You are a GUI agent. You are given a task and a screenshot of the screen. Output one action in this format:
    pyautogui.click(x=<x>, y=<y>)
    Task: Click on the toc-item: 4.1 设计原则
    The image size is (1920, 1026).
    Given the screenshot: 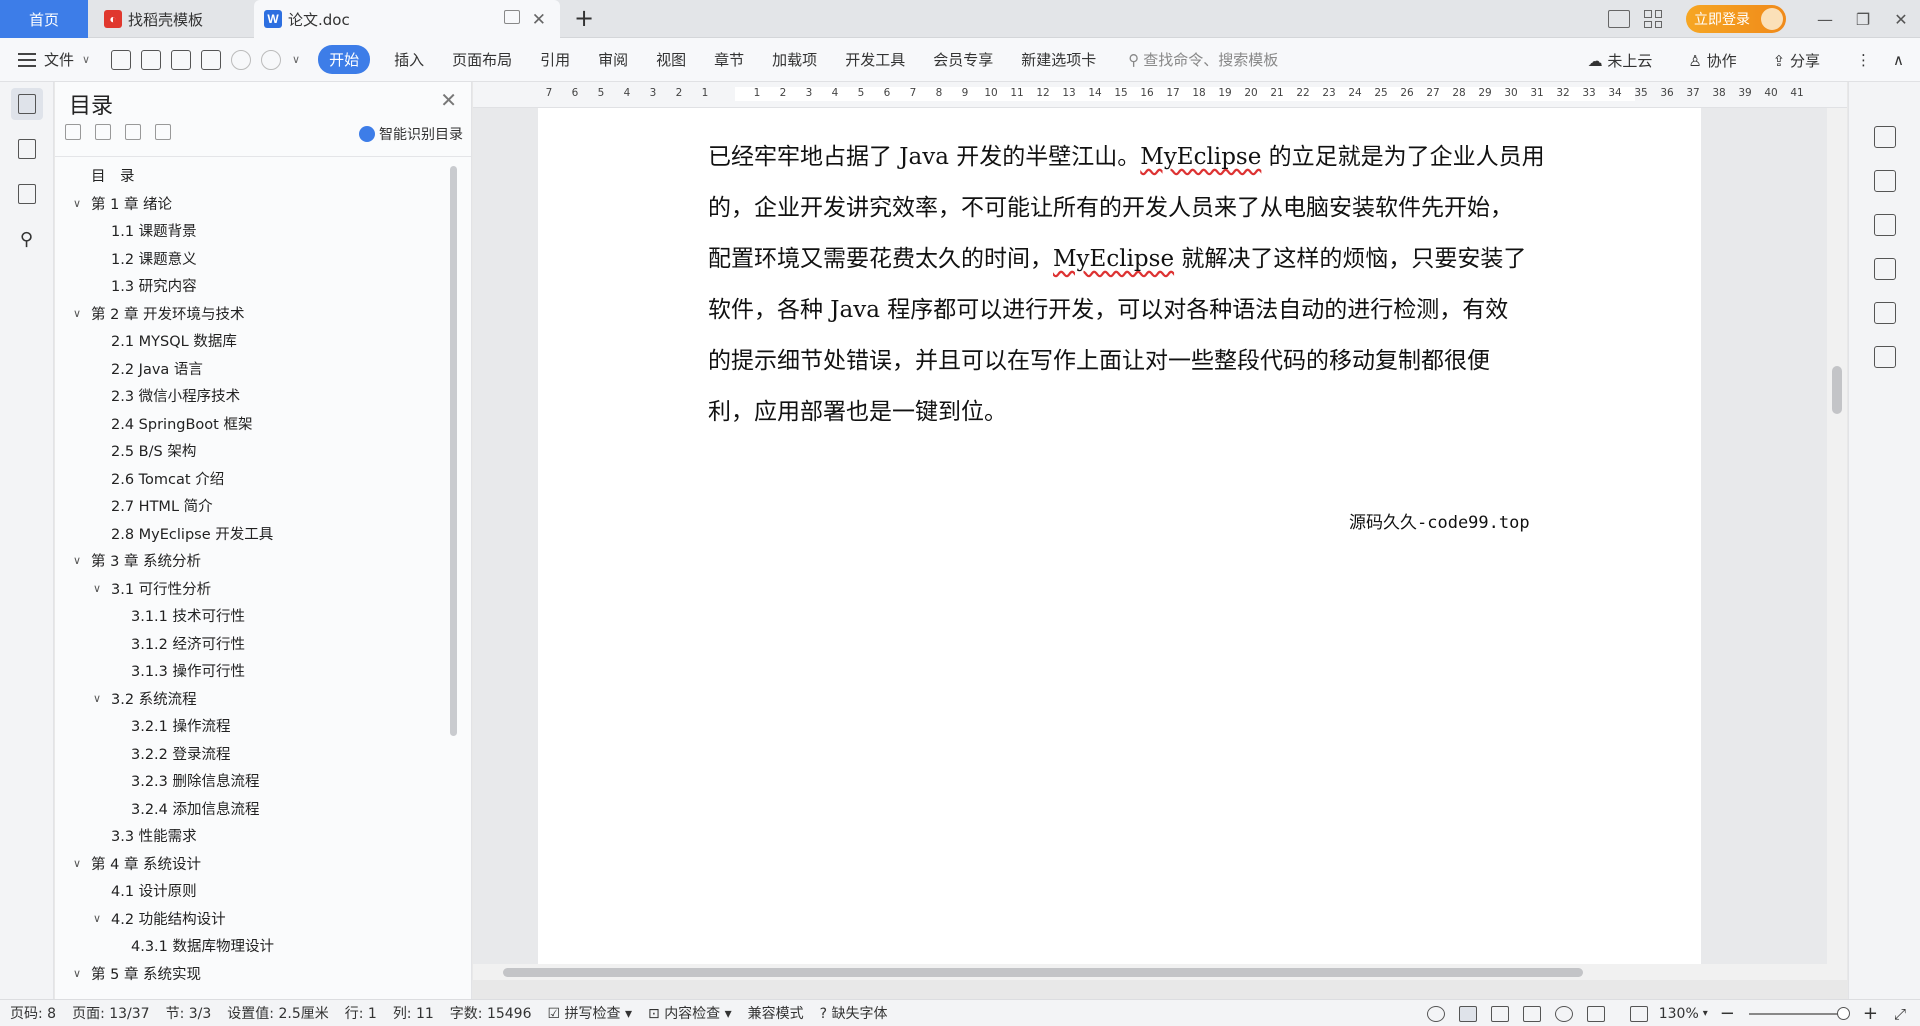 What is the action you would take?
    pyautogui.click(x=250, y=891)
    